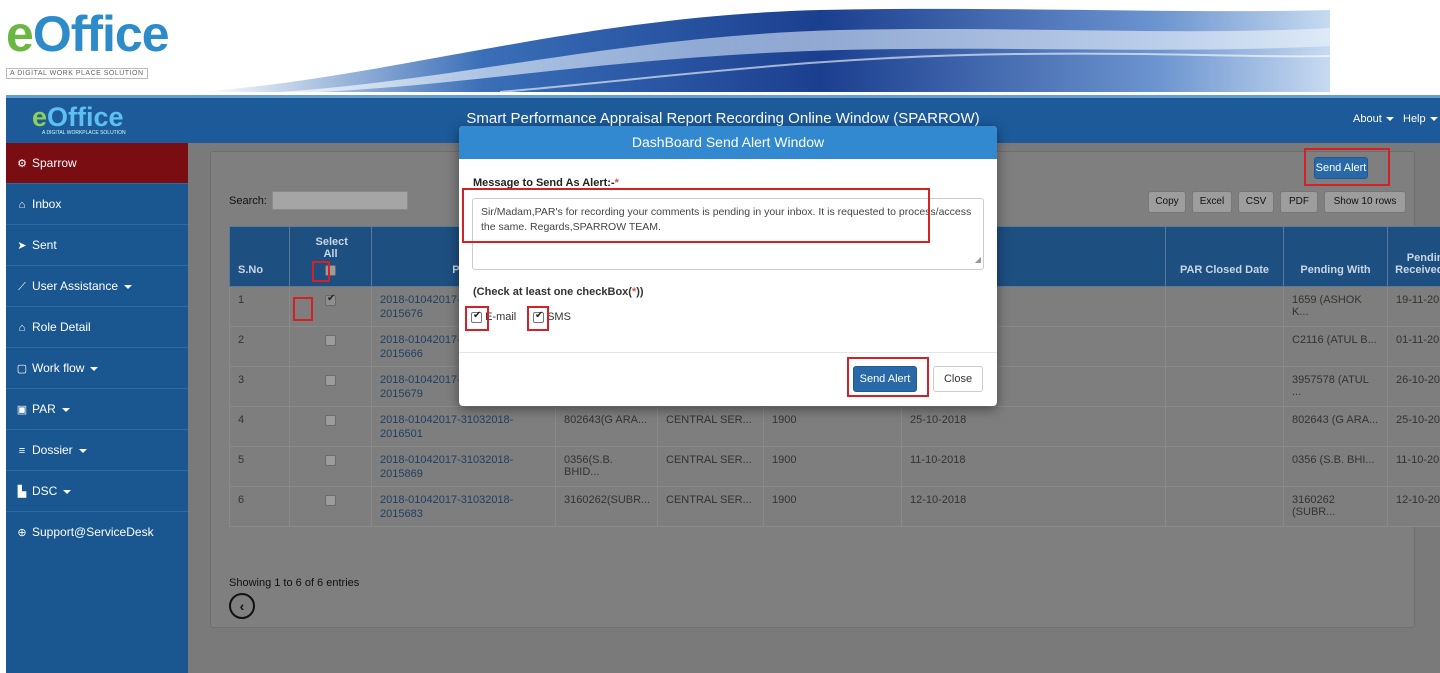 This screenshot has width=1440, height=673. I want to click on col-header-pending-received-on: Pending Received On, so click(1413, 256).